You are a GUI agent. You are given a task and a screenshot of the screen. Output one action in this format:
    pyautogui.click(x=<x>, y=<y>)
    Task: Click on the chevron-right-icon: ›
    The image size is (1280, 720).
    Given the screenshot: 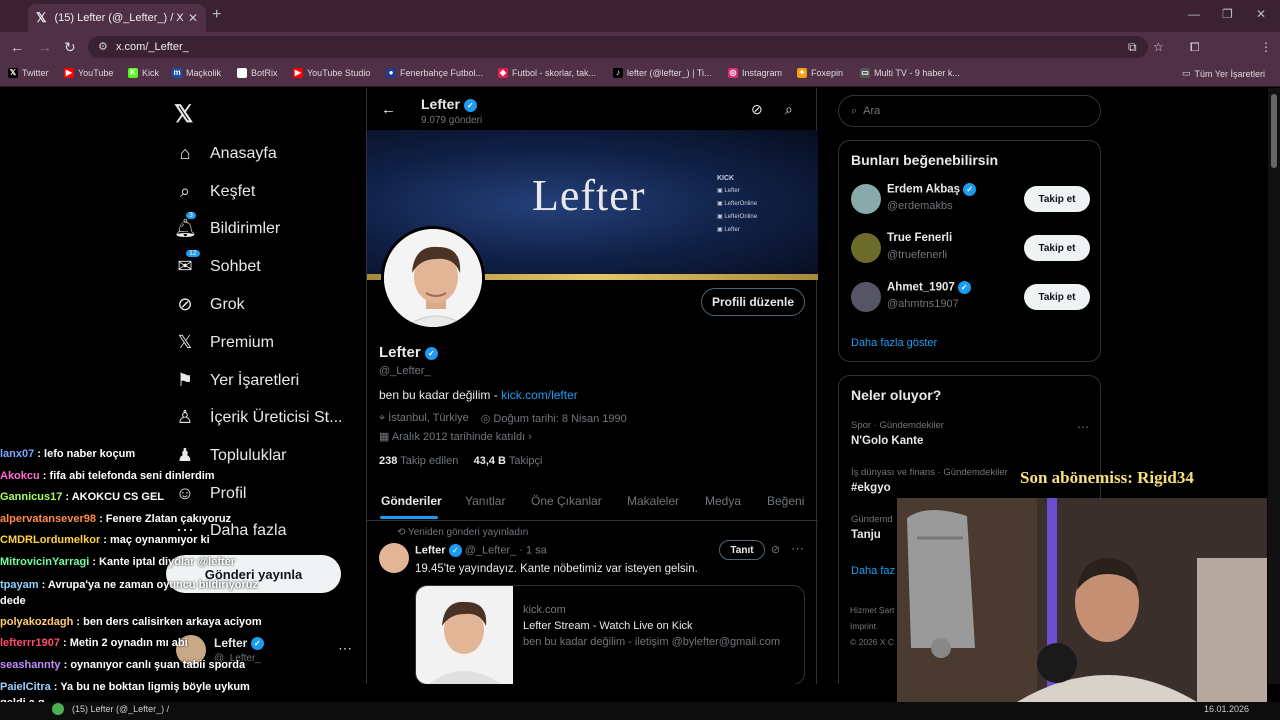 What is the action you would take?
    pyautogui.click(x=528, y=437)
    